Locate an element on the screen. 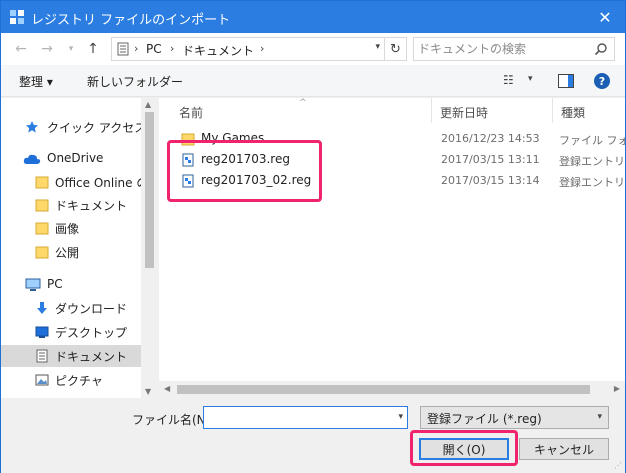 Image resolution: width=626 pixels, height=473 pixels. file-date: 2016/12/23 14:53 is located at coordinates (490, 138).